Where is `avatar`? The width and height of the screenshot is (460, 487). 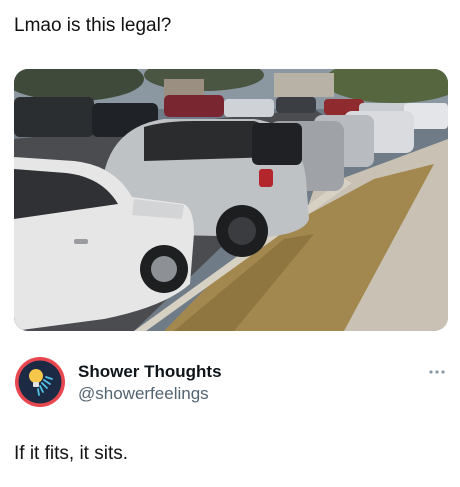 avatar is located at coordinates (40, 382).